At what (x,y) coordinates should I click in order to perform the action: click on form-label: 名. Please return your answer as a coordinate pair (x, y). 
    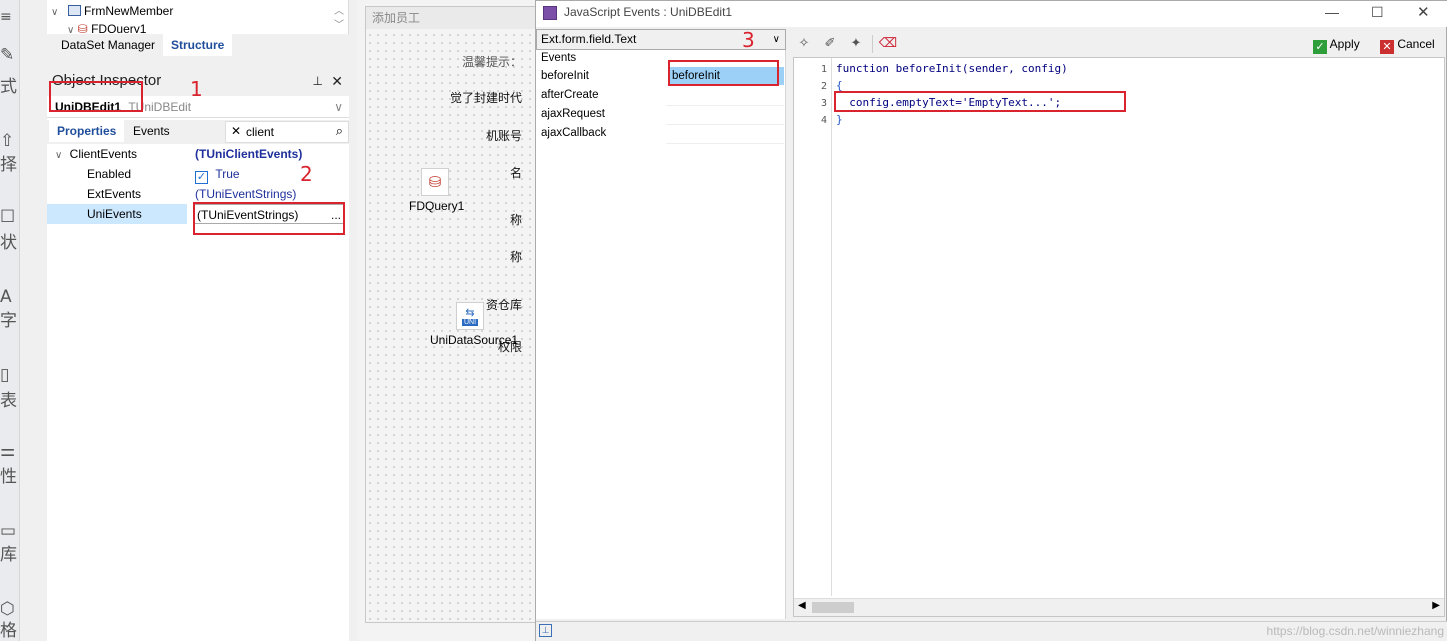
    Looking at the image, I should click on (516, 172).